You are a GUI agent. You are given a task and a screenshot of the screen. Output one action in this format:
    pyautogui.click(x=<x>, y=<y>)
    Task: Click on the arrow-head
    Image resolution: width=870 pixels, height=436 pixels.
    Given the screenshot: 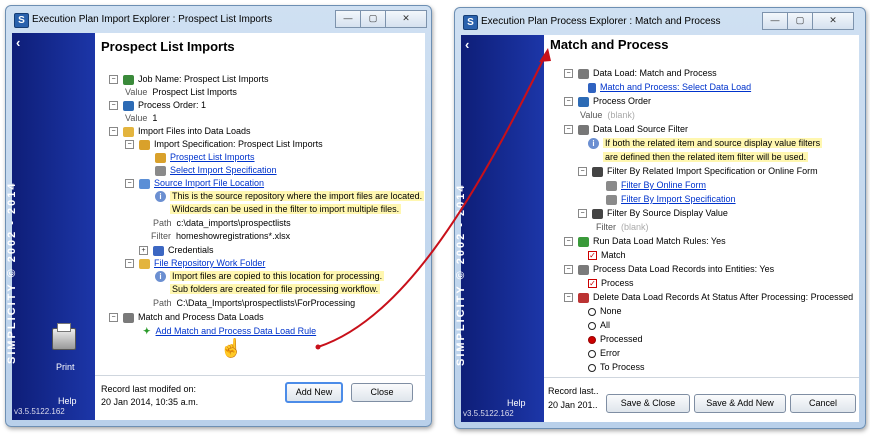 What is the action you would take?
    pyautogui.click(x=545, y=55)
    